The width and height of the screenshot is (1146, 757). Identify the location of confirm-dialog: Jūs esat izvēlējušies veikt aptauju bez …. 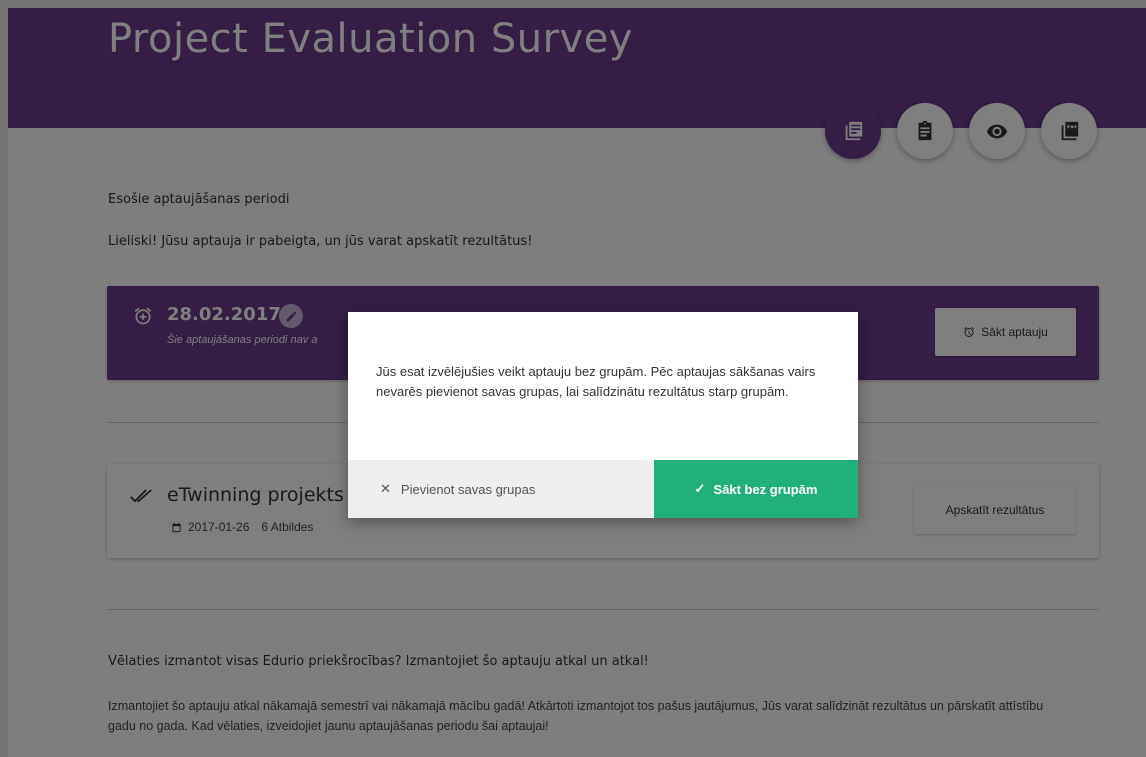
(603, 415).